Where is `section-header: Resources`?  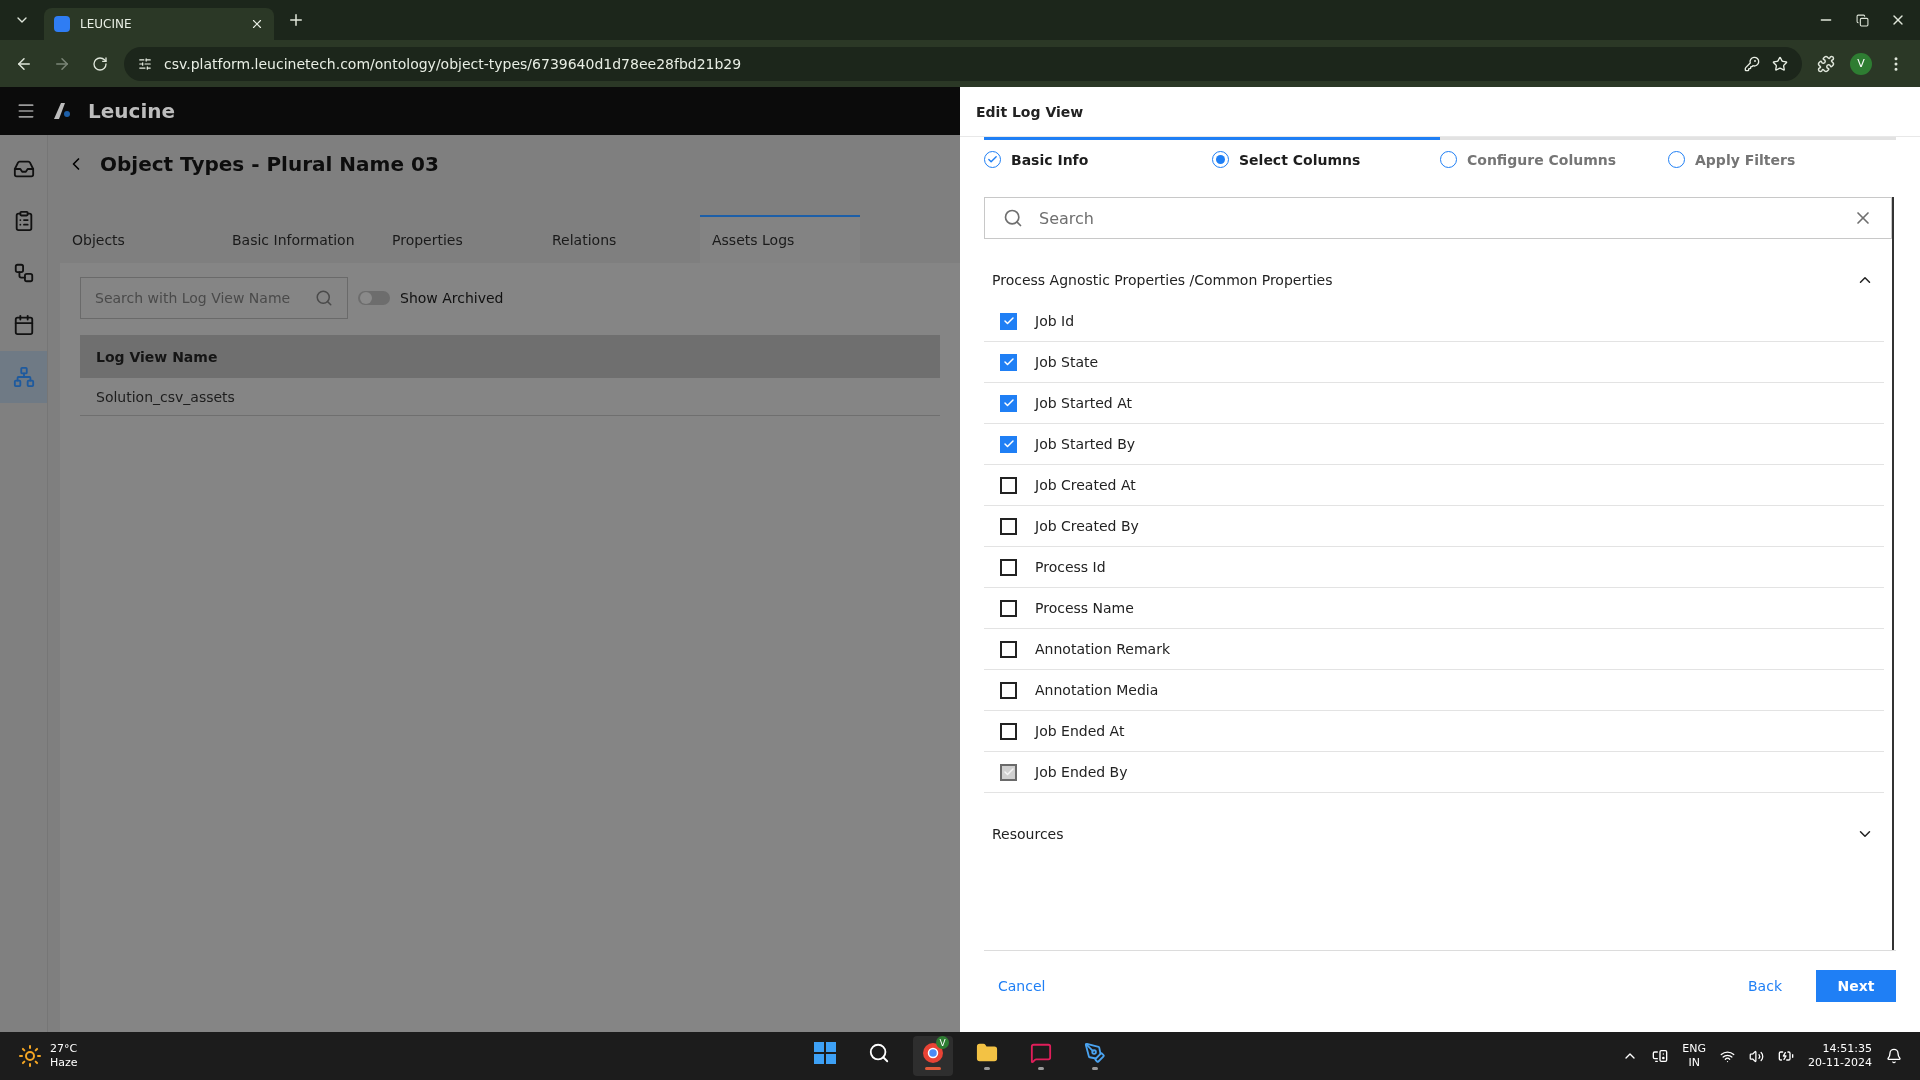 section-header: Resources is located at coordinates (1434, 834).